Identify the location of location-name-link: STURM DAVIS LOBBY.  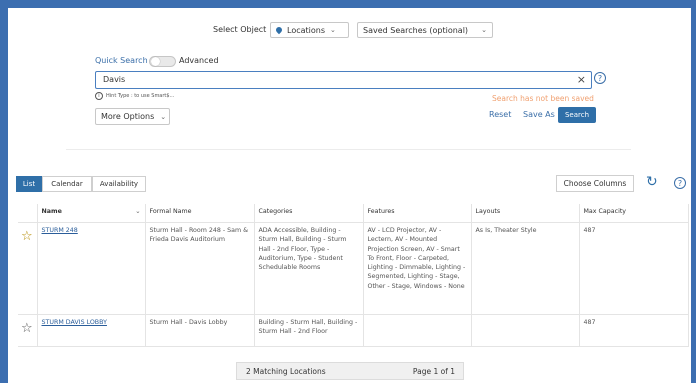
(74, 322).